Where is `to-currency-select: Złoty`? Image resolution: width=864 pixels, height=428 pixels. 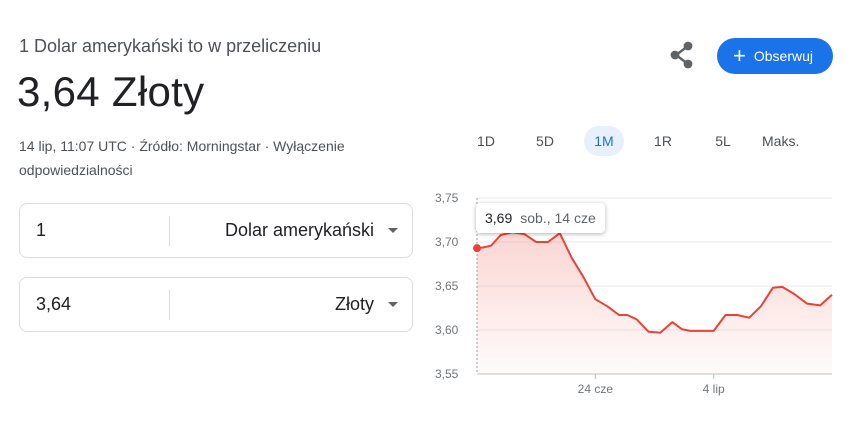 to-currency-select: Złoty is located at coordinates (354, 304).